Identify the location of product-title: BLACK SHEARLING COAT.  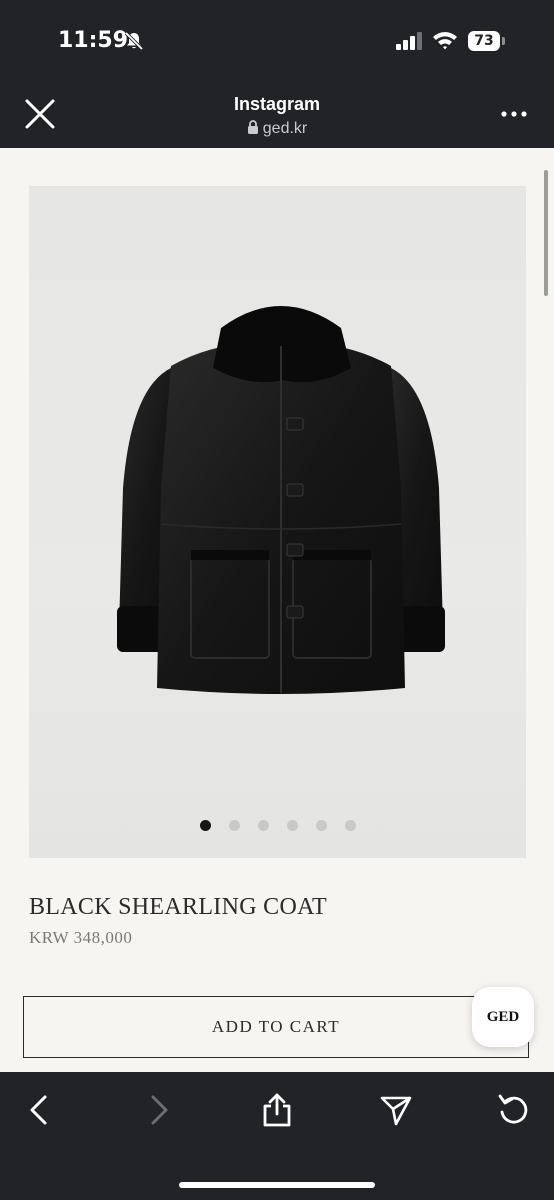
(178, 907).